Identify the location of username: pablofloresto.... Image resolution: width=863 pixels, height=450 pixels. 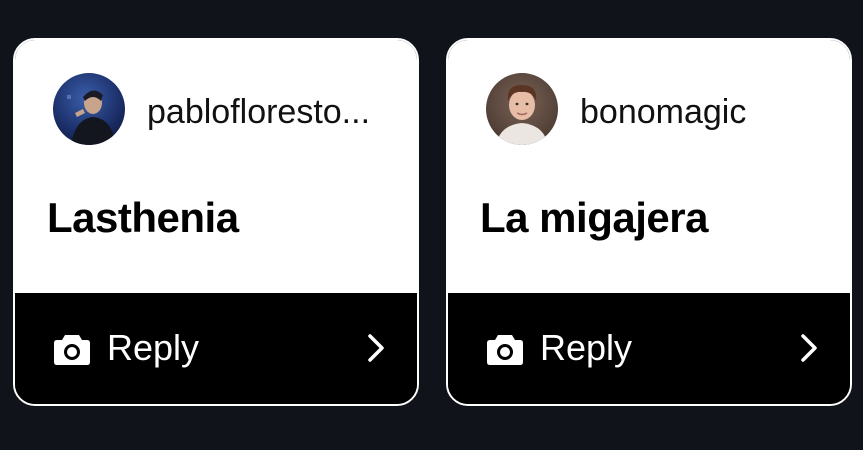
(272, 112).